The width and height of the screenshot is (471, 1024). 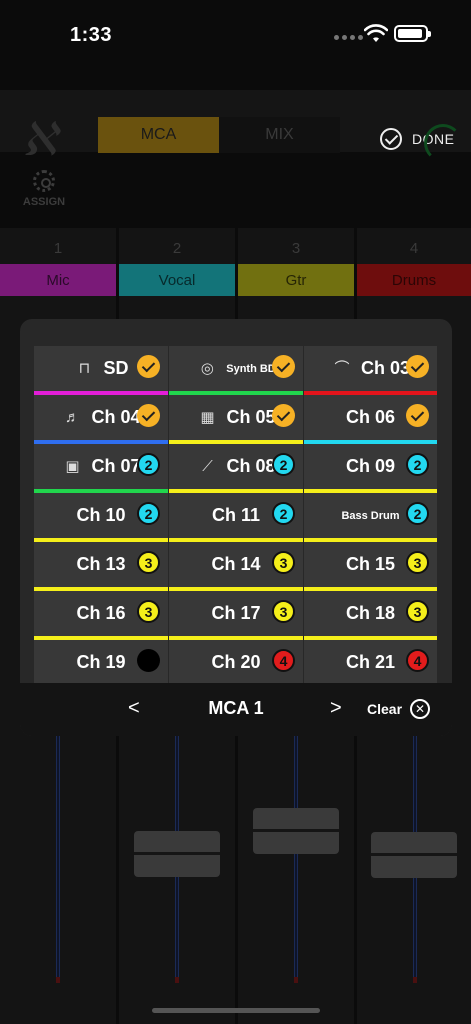 I want to click on channel-name: Ch 07, so click(x=116, y=466).